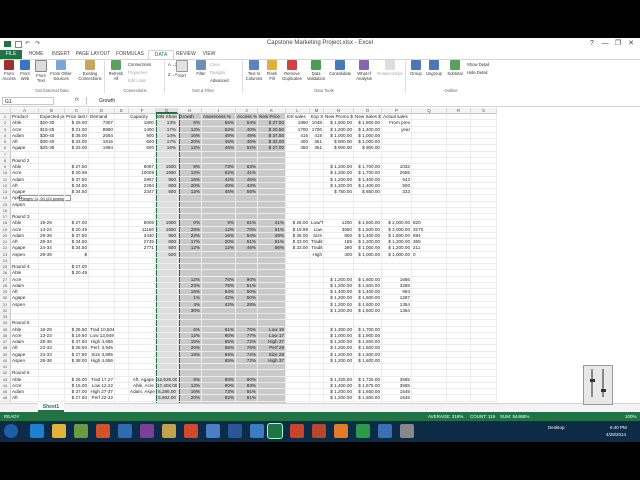 This screenshot has height=480, width=640. What do you see at coordinates (41, 78) in the screenshot?
I see `from-text-label: From Text` at bounding box center [41, 78].